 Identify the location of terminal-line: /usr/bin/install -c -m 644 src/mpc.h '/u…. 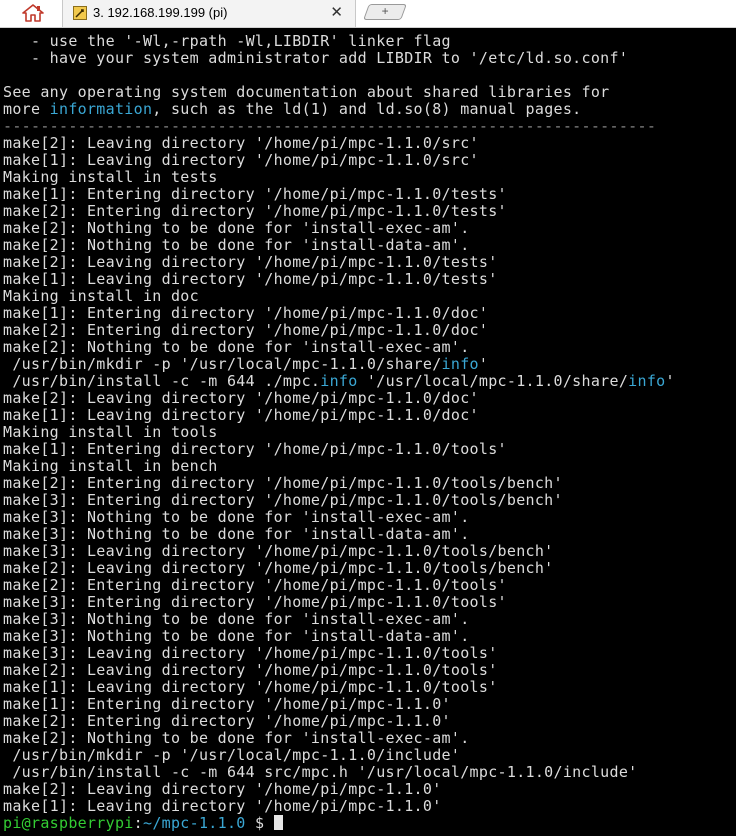
(320, 772).